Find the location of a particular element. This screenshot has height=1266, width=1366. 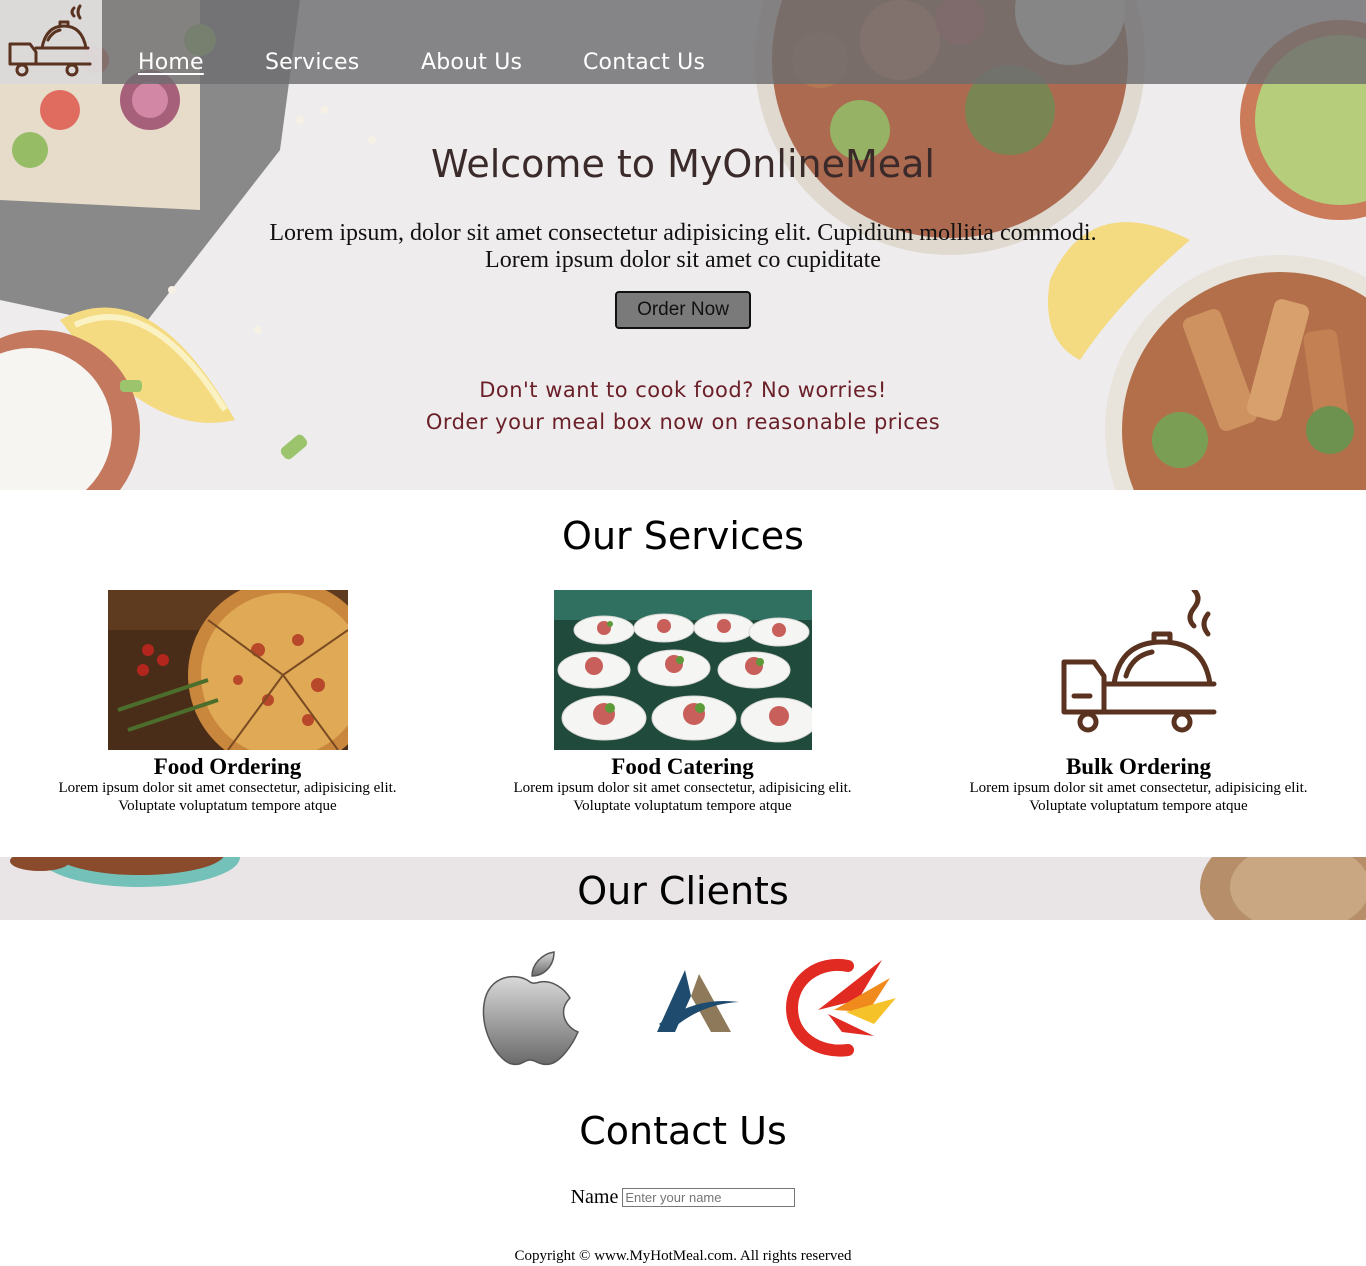

delivery-truck-icon is located at coordinates (1138, 661).